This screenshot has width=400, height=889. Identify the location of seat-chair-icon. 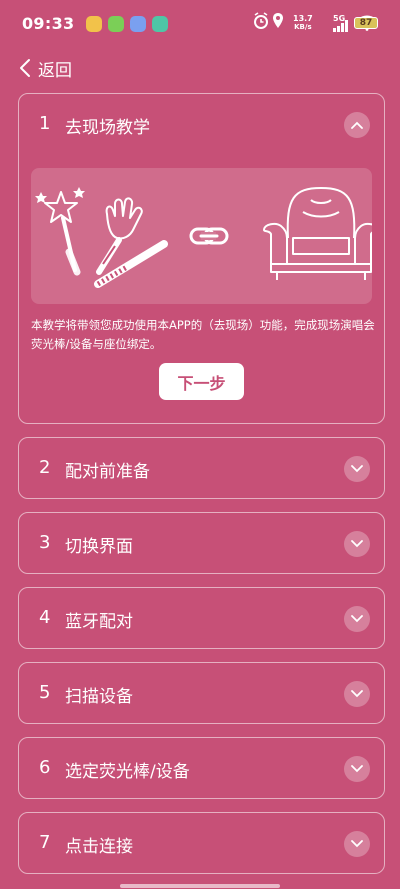
(321, 233).